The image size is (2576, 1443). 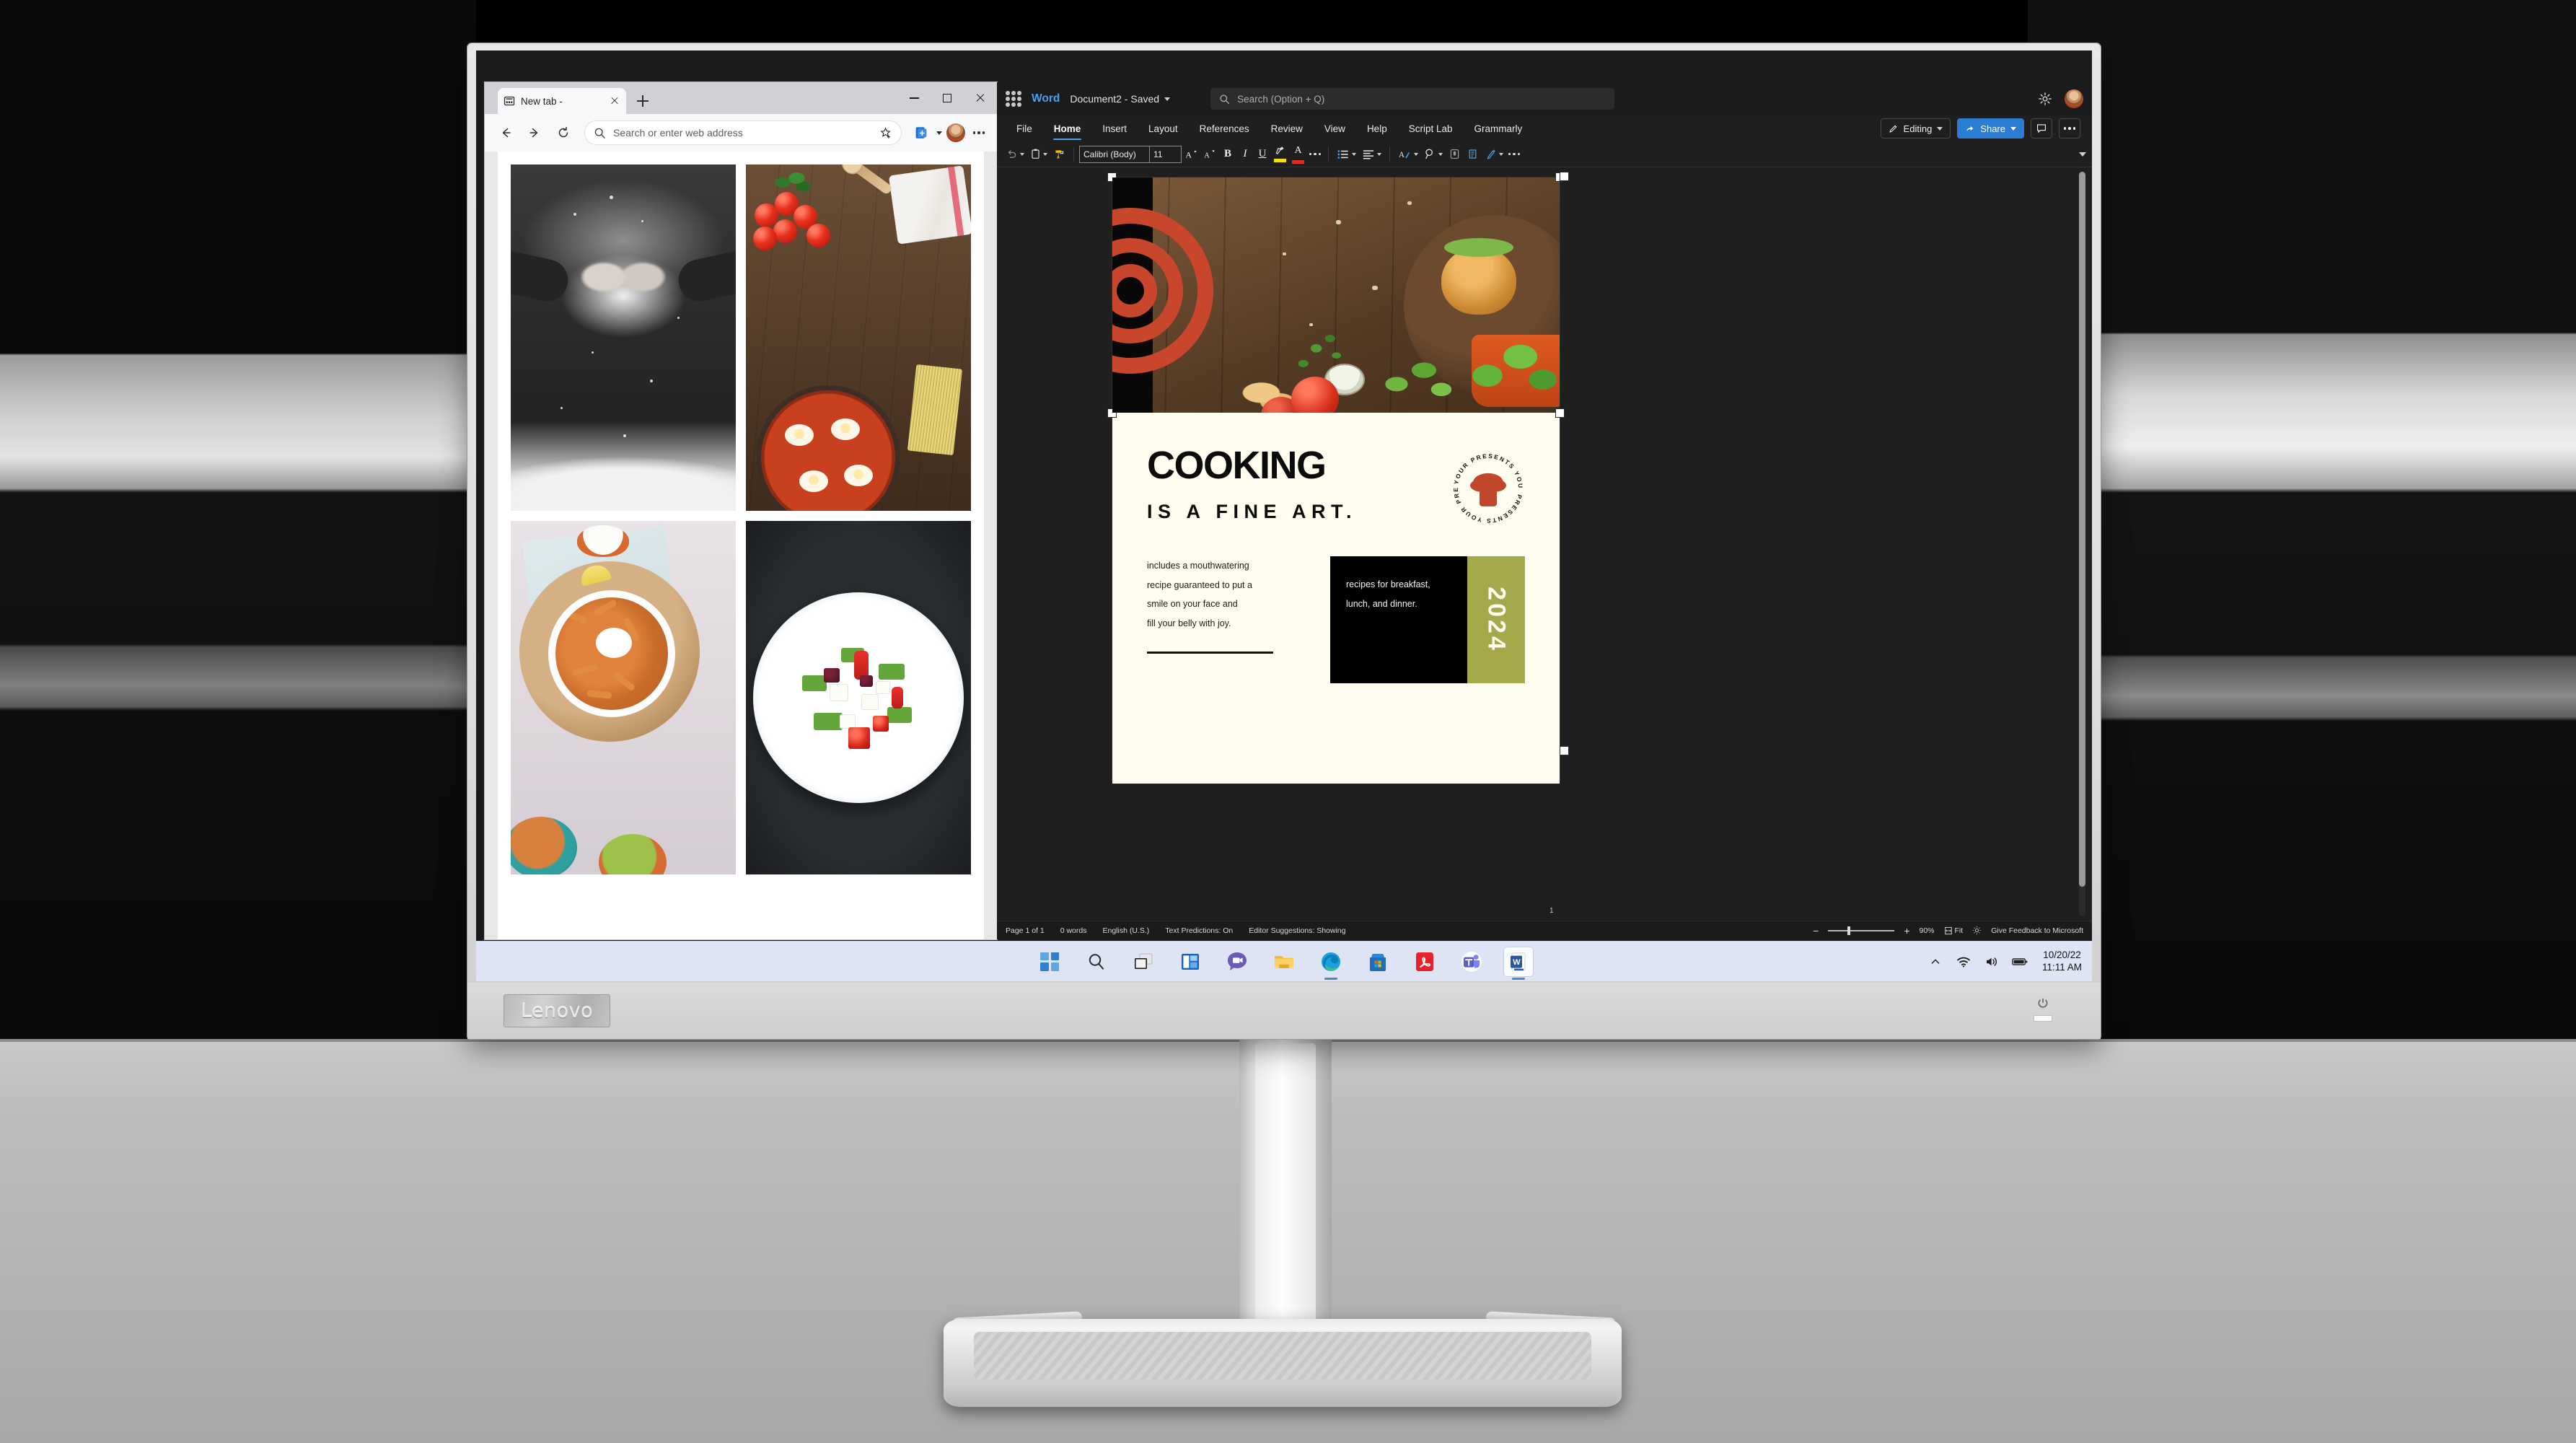 What do you see at coordinates (2082, 544) in the screenshot?
I see `document-scrollbar` at bounding box center [2082, 544].